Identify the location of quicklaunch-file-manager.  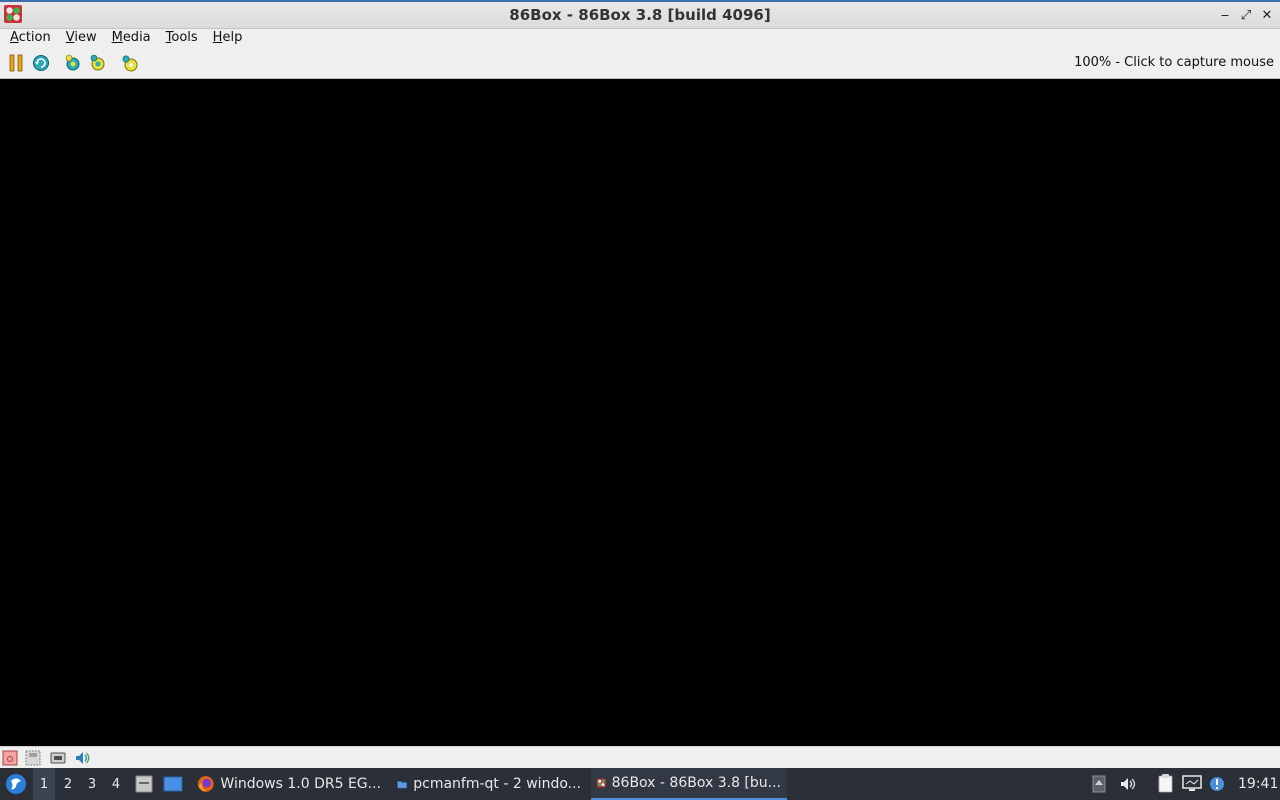
(144, 784).